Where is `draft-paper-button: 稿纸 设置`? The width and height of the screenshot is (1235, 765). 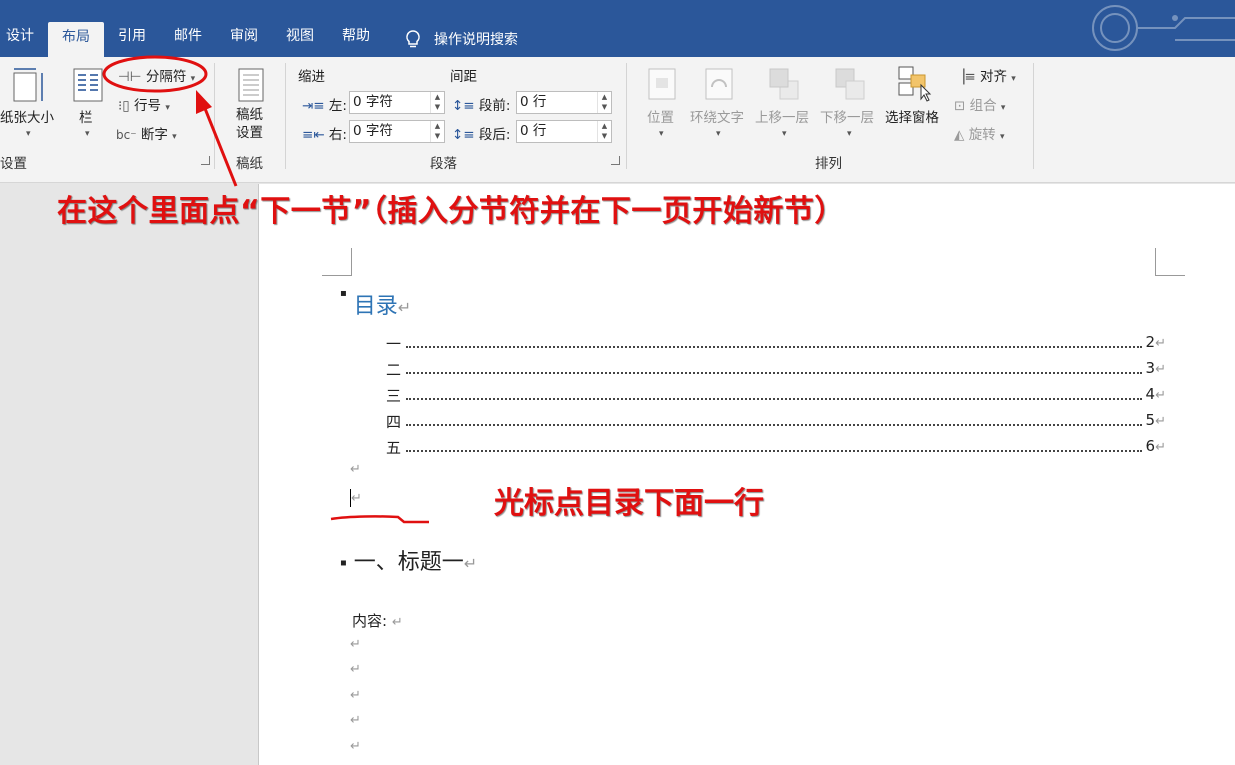
draft-paper-button: 稿纸 设置 is located at coordinates (249, 124).